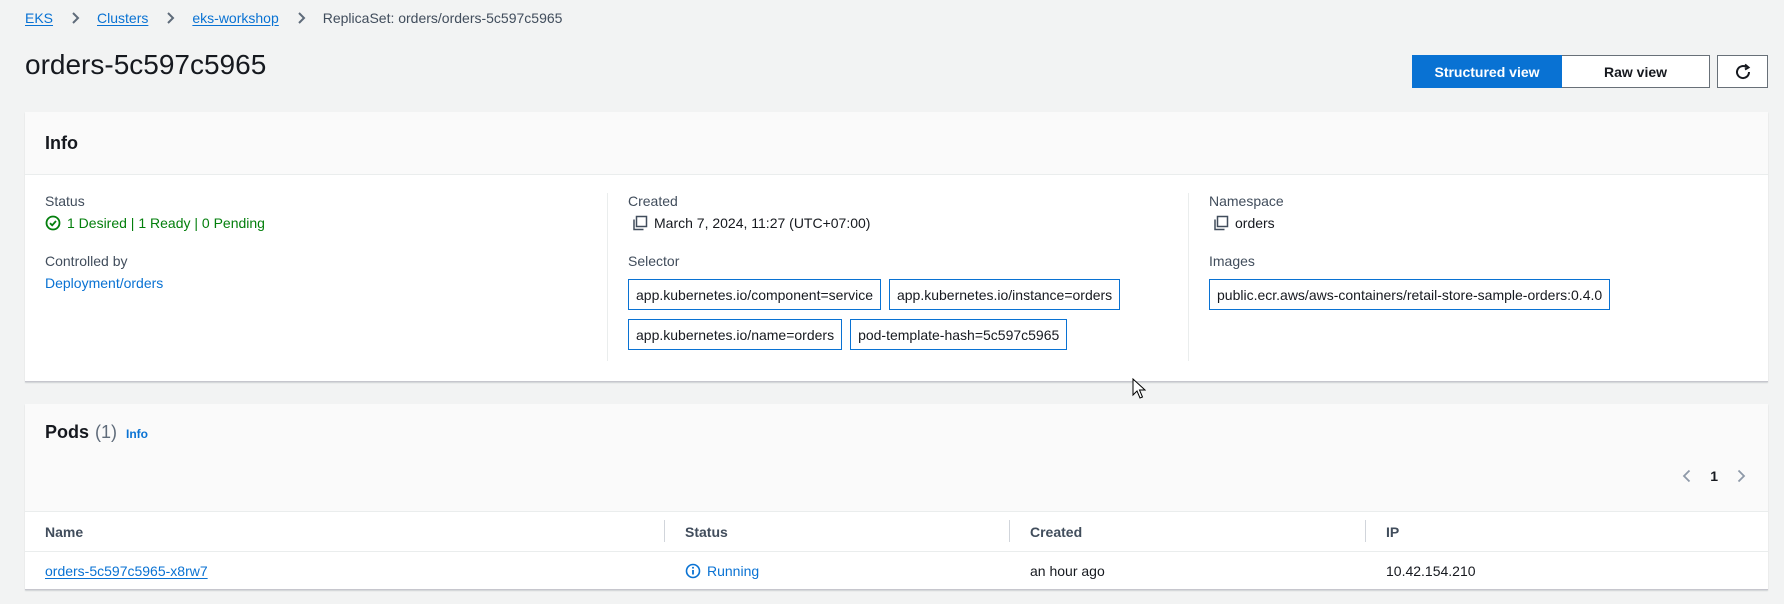 This screenshot has height=604, width=1784. I want to click on controlled-by-link: Deployment/orders, so click(104, 283).